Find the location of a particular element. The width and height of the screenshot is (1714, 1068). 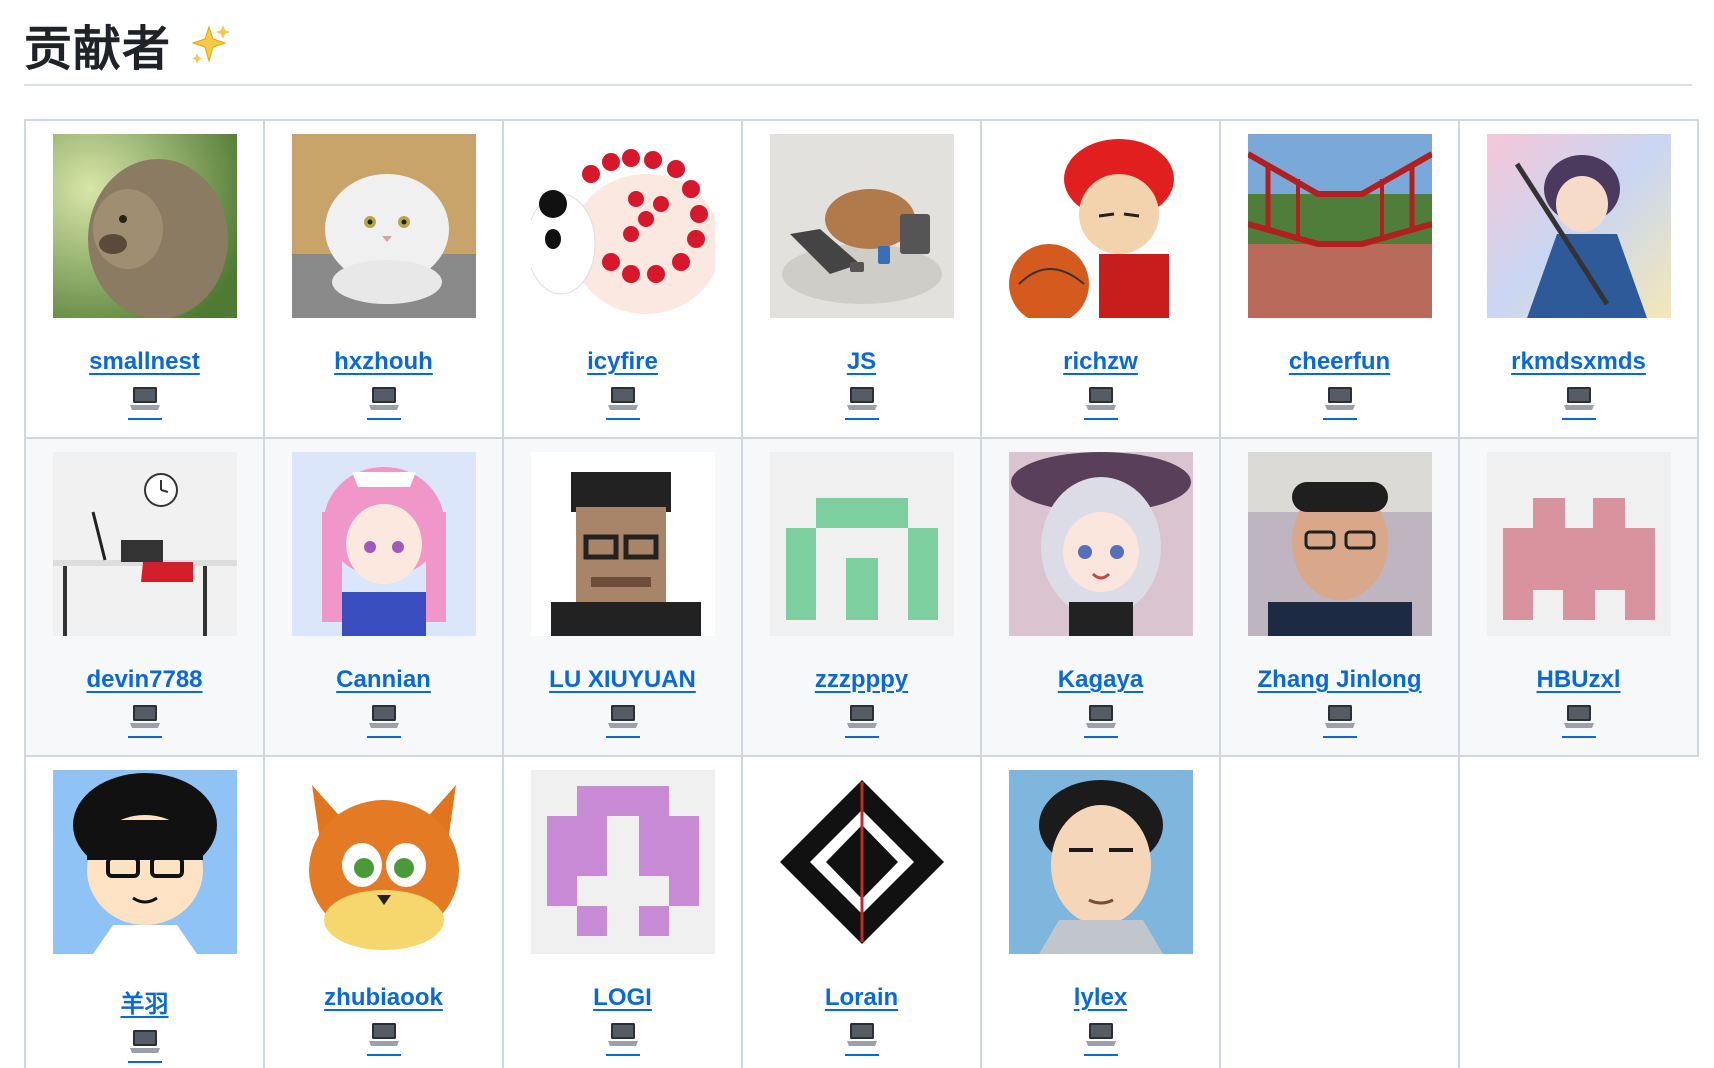

contributor-login-link: Cannian is located at coordinates (383, 680).